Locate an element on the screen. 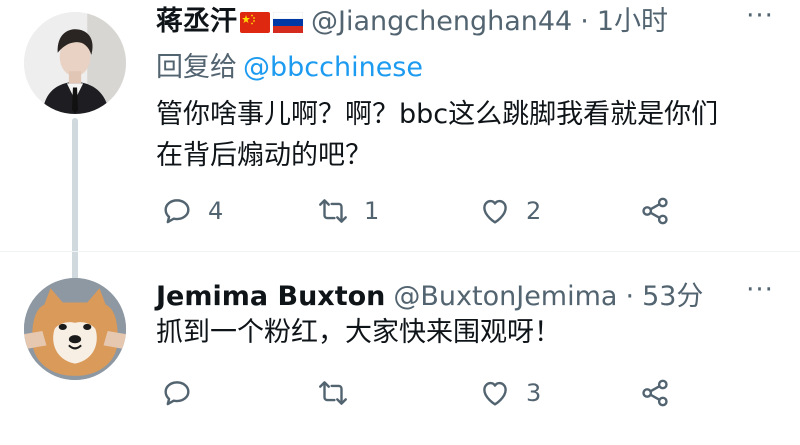 This screenshot has height=445, width=800. tweet-text-line: 抓到一个粉红，大家快来围观呀！ is located at coordinates (358, 332).